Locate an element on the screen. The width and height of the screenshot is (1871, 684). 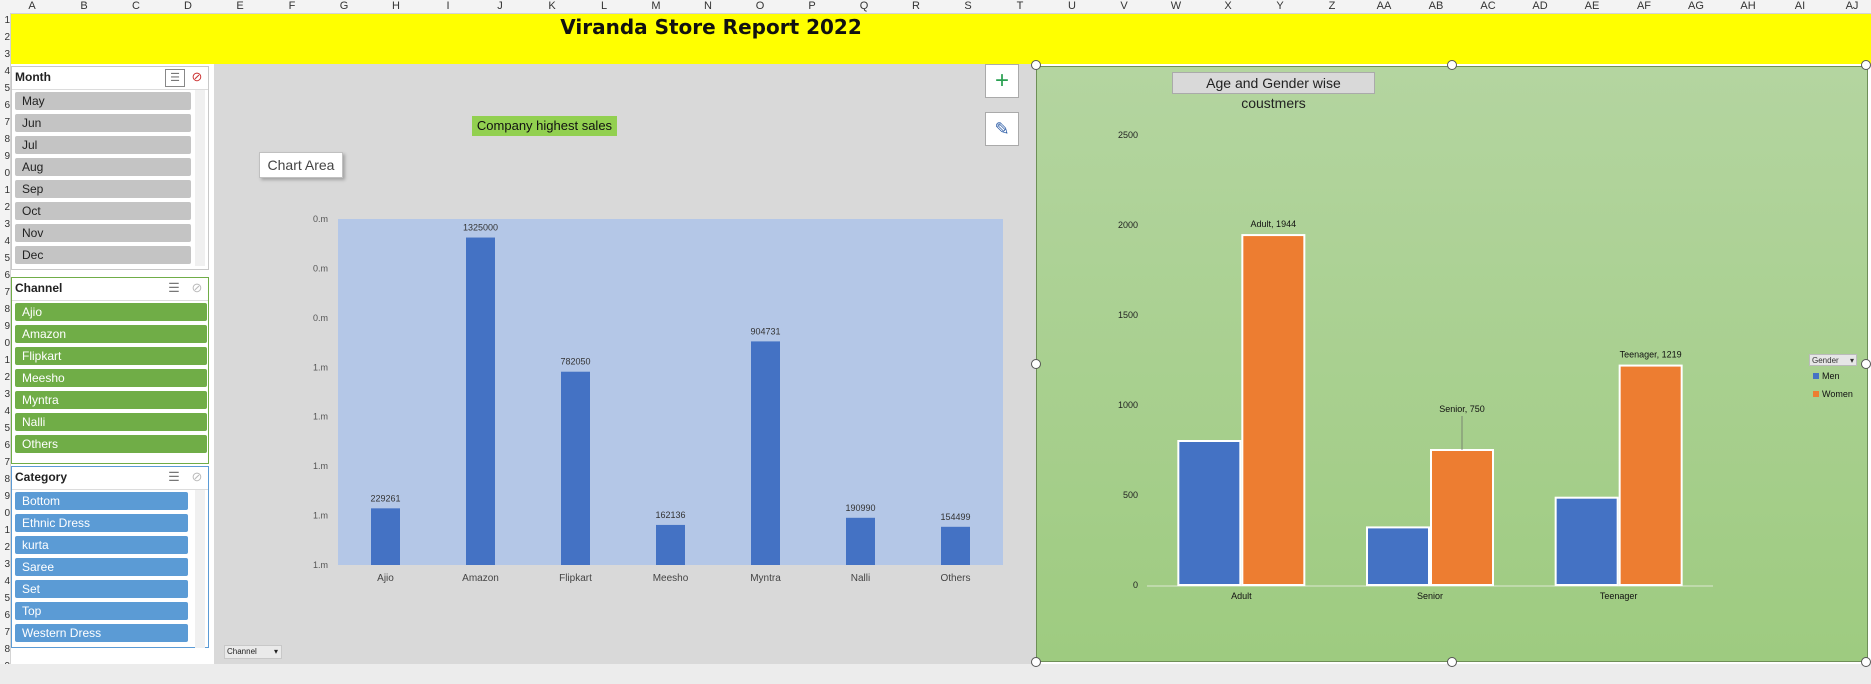
column-letter: AG is located at coordinates (1696, 6).